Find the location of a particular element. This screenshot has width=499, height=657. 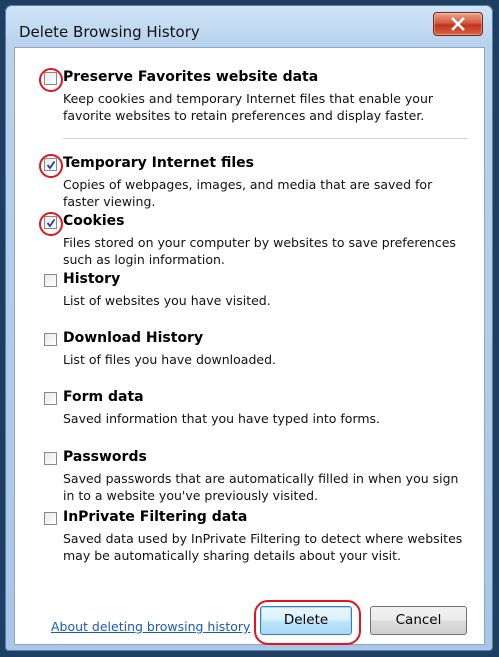

option-description: List of files you have downloaded. is located at coordinates (169, 359).